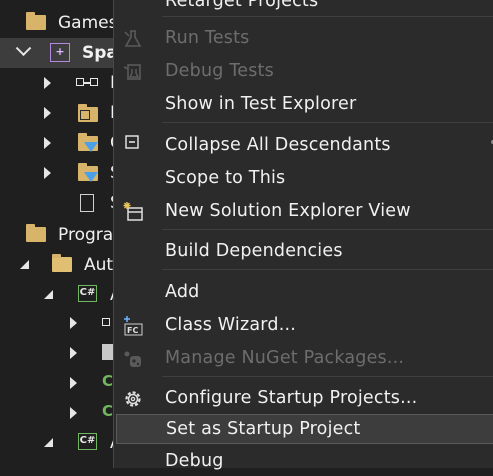  Describe the element at coordinates (133, 399) in the screenshot. I see `gear-icon` at that location.